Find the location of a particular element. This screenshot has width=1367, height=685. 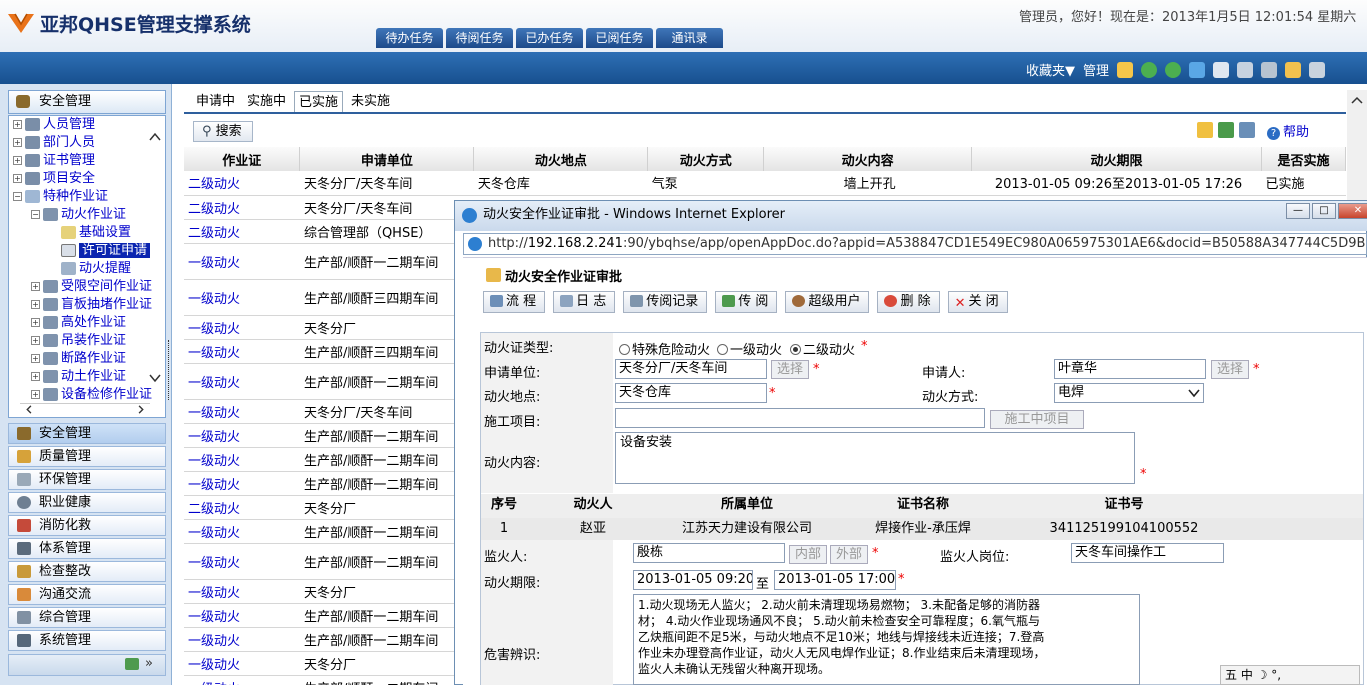

menu-inspection: 检查整改 is located at coordinates (87, 571).